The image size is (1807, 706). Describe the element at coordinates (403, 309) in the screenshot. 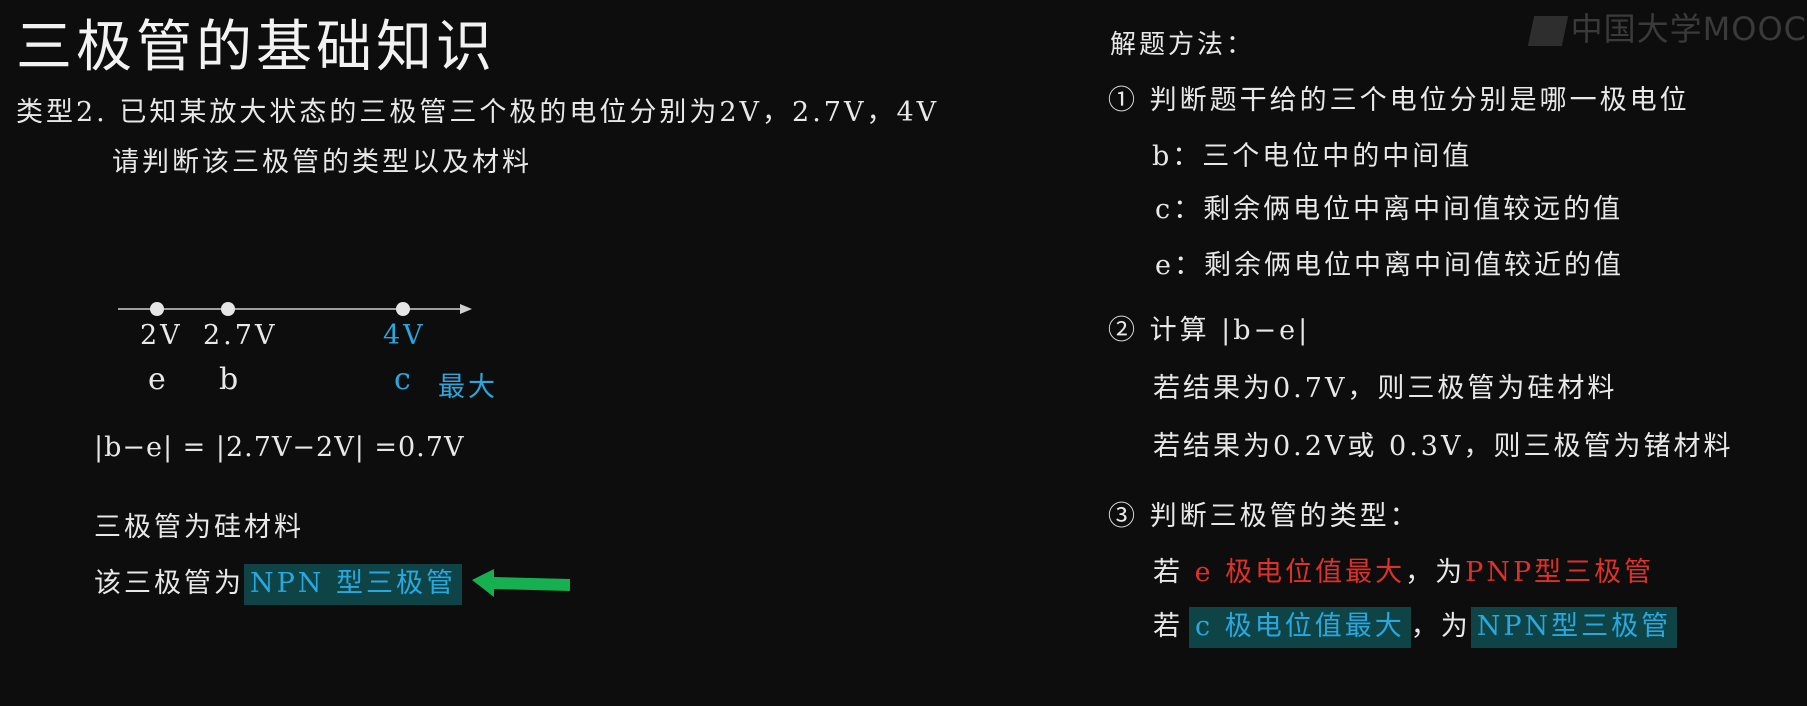

I see `point-4v` at that location.